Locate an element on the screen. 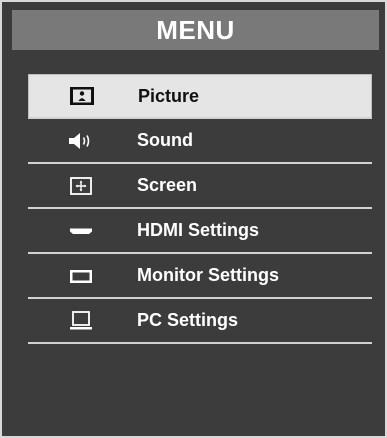  picture-icon is located at coordinates (82, 96).